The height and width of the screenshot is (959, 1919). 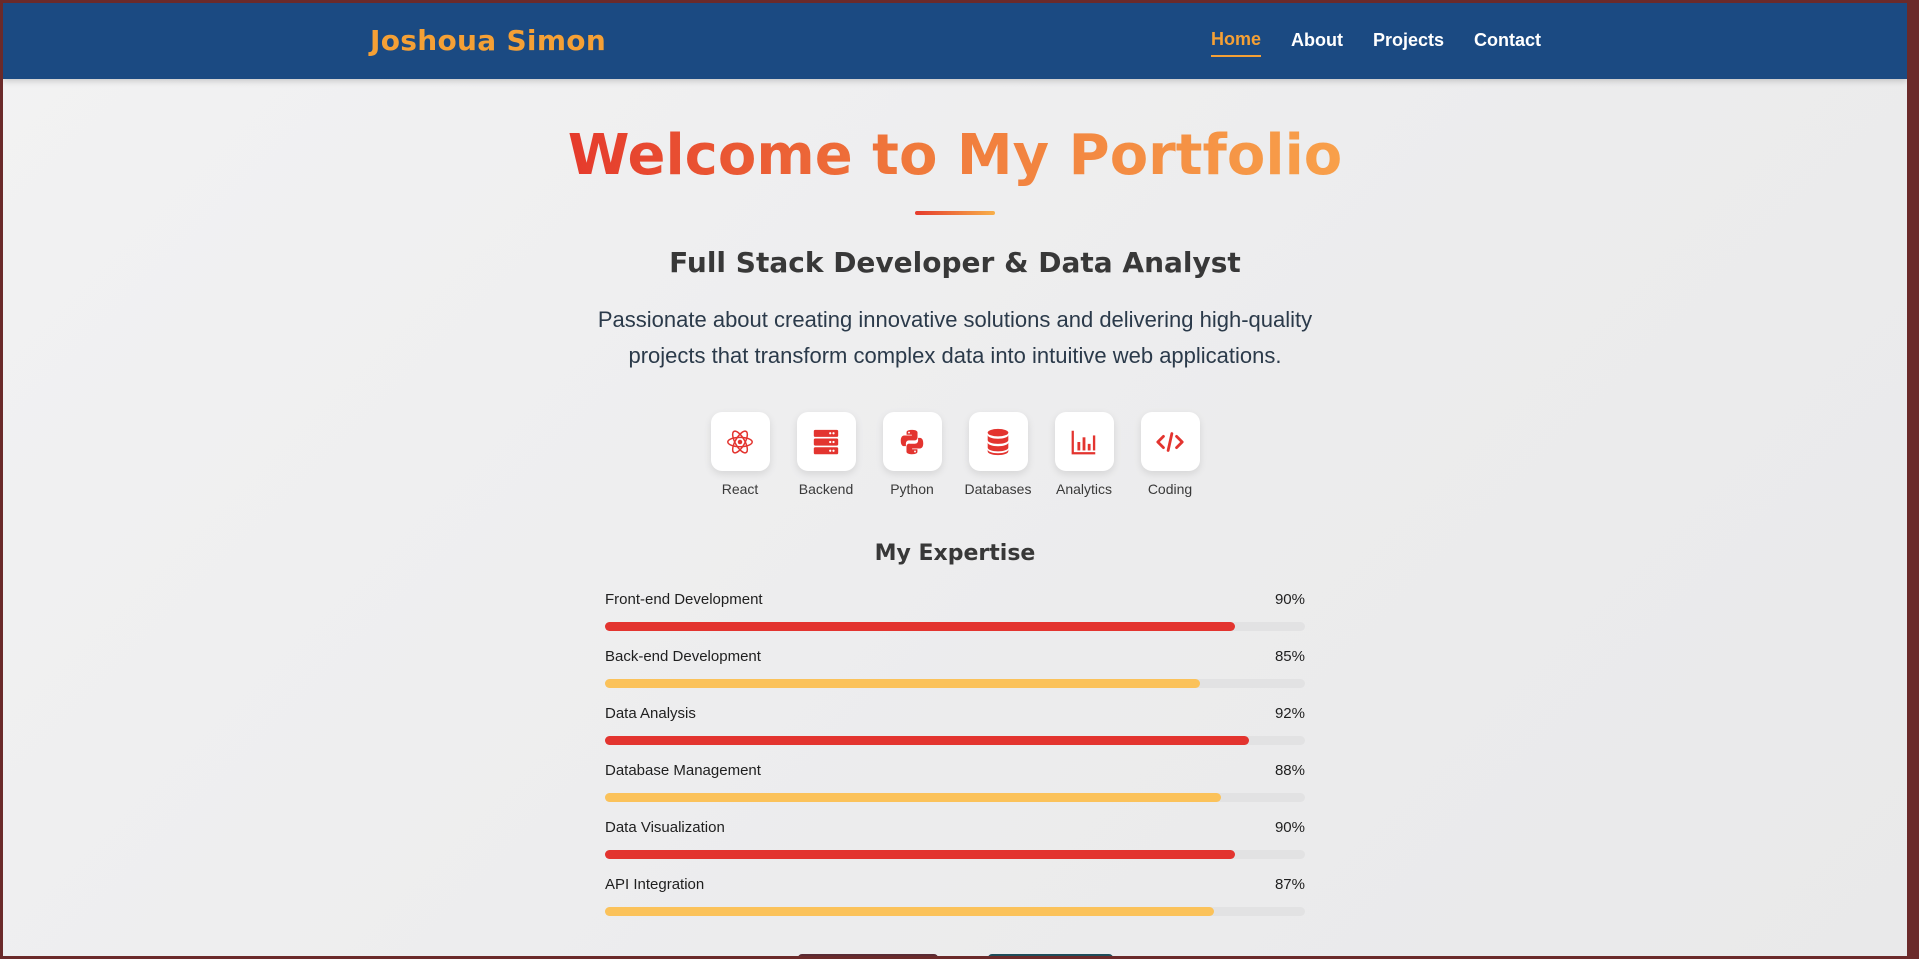 What do you see at coordinates (655, 884) in the screenshot?
I see `skill-bar-name: API Integration` at bounding box center [655, 884].